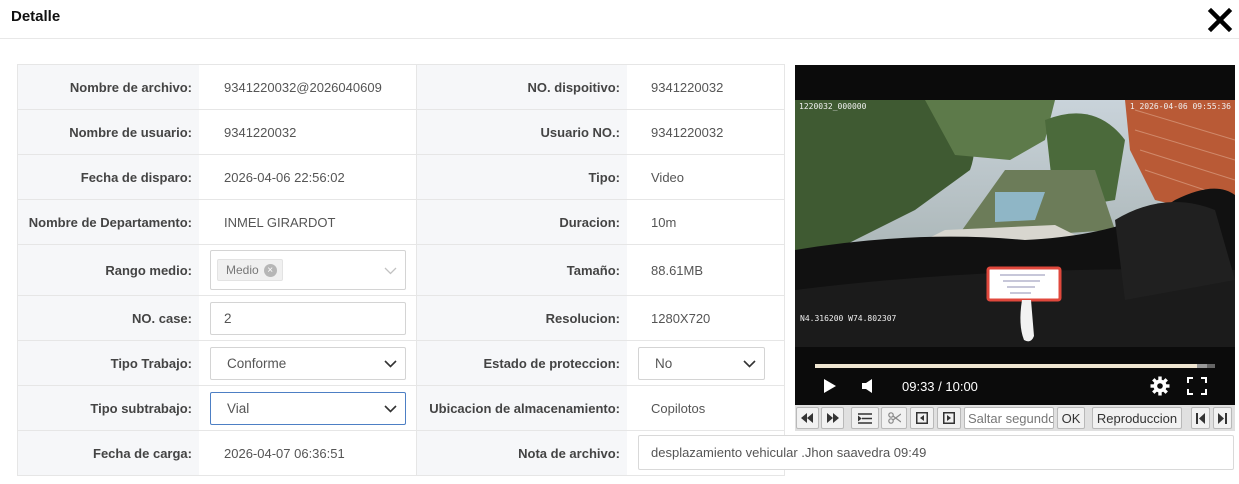 The height and width of the screenshot is (484, 1239). What do you see at coordinates (108, 222) in the screenshot?
I see `label-departamento: Nombre de Departamento:` at bounding box center [108, 222].